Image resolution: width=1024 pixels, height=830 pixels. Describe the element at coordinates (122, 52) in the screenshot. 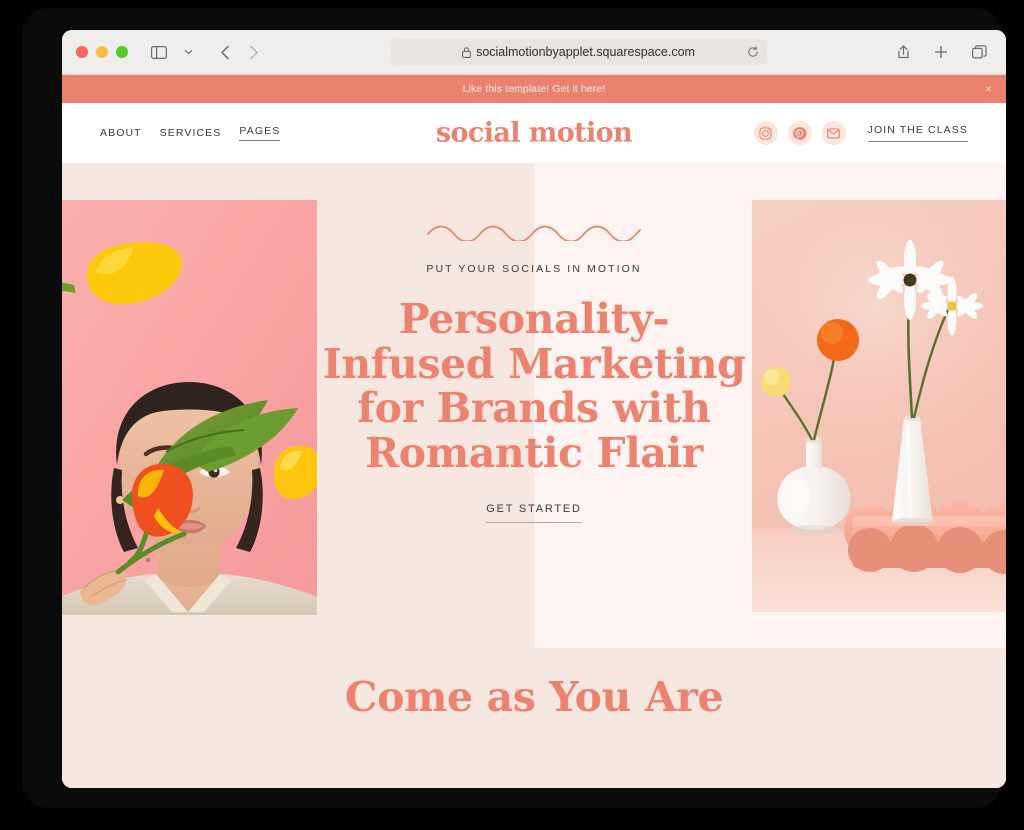

I see `maximize-window-button` at that location.